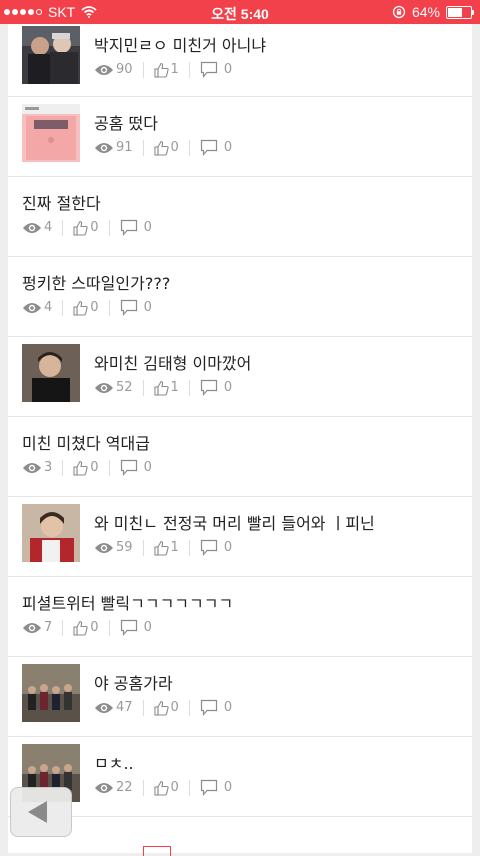 The image size is (480, 856). Describe the element at coordinates (399, 12) in the screenshot. I see `orientation-lock-icon` at that location.